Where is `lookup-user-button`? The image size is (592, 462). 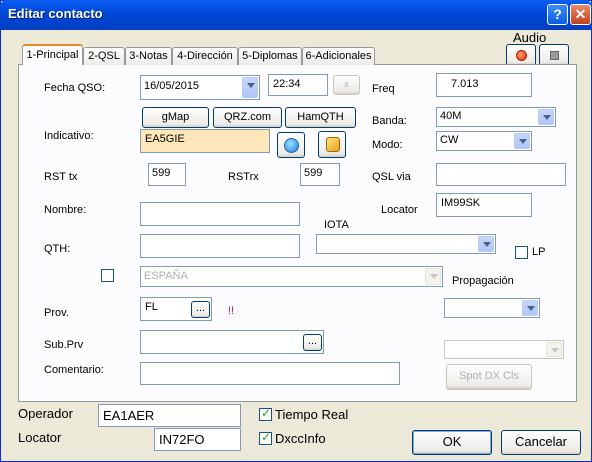
lookup-user-button is located at coordinates (332, 144).